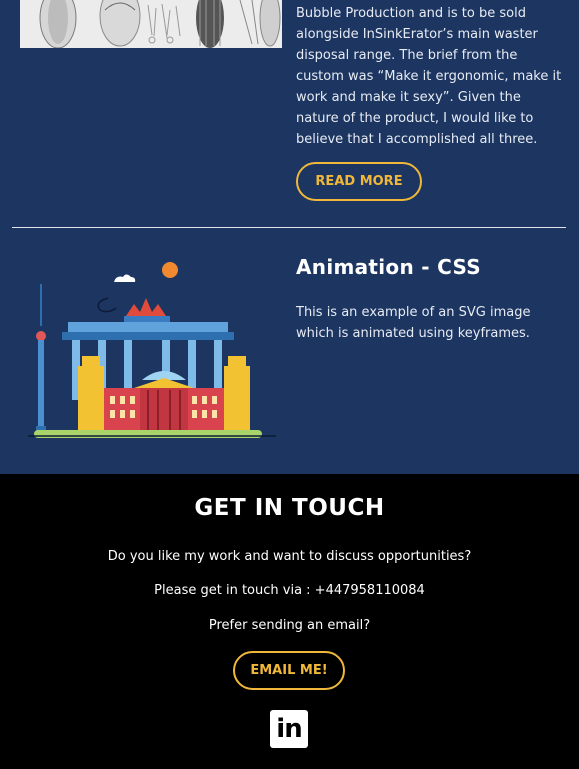 The width and height of the screenshot is (579, 769). I want to click on product-sketch-image, so click(151, 24).